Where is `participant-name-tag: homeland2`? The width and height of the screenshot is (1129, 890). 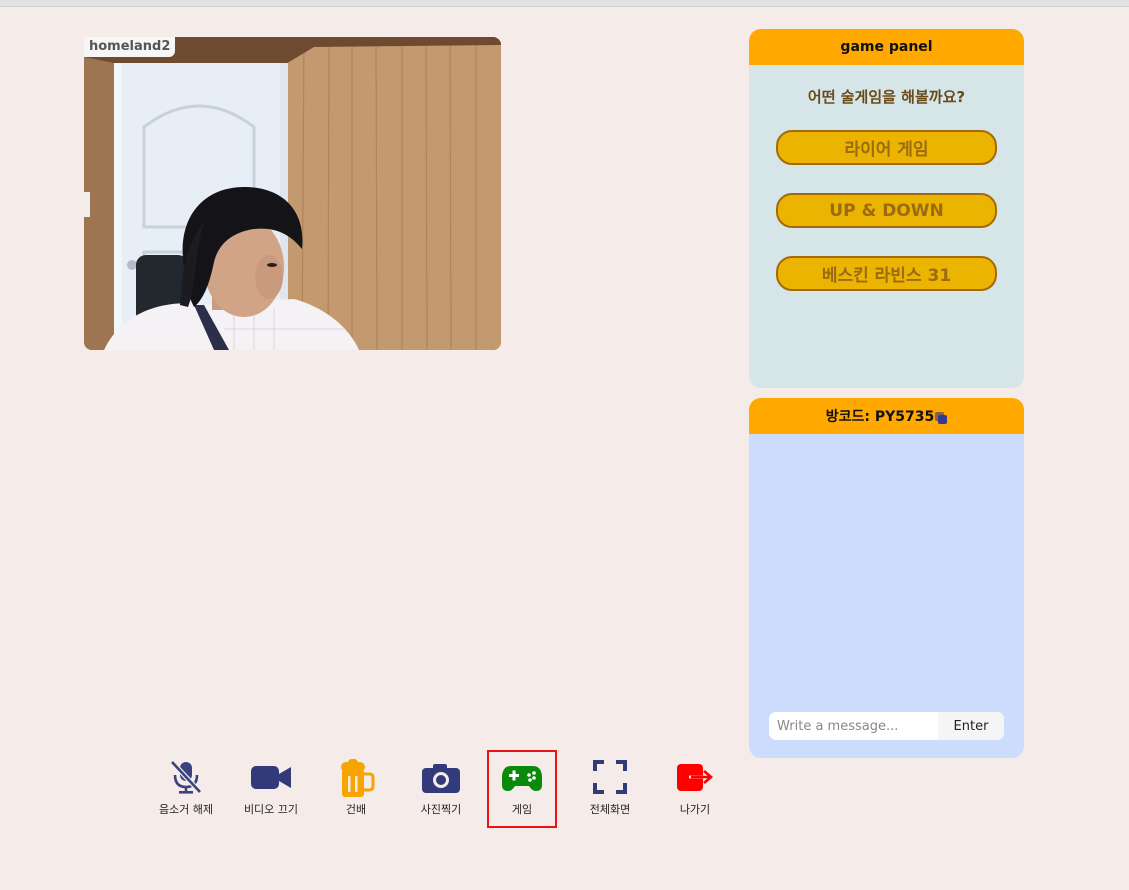 participant-name-tag: homeland2 is located at coordinates (130, 47).